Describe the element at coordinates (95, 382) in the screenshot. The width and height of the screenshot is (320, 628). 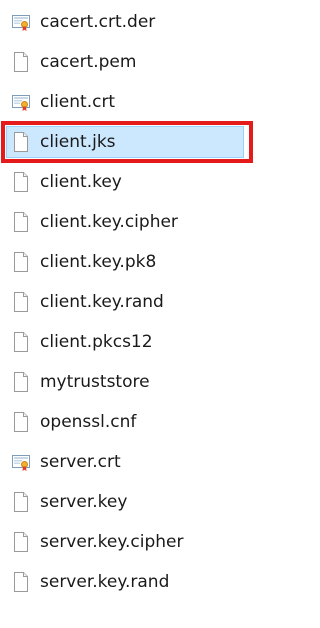
I see `file-name: mytruststore` at that location.